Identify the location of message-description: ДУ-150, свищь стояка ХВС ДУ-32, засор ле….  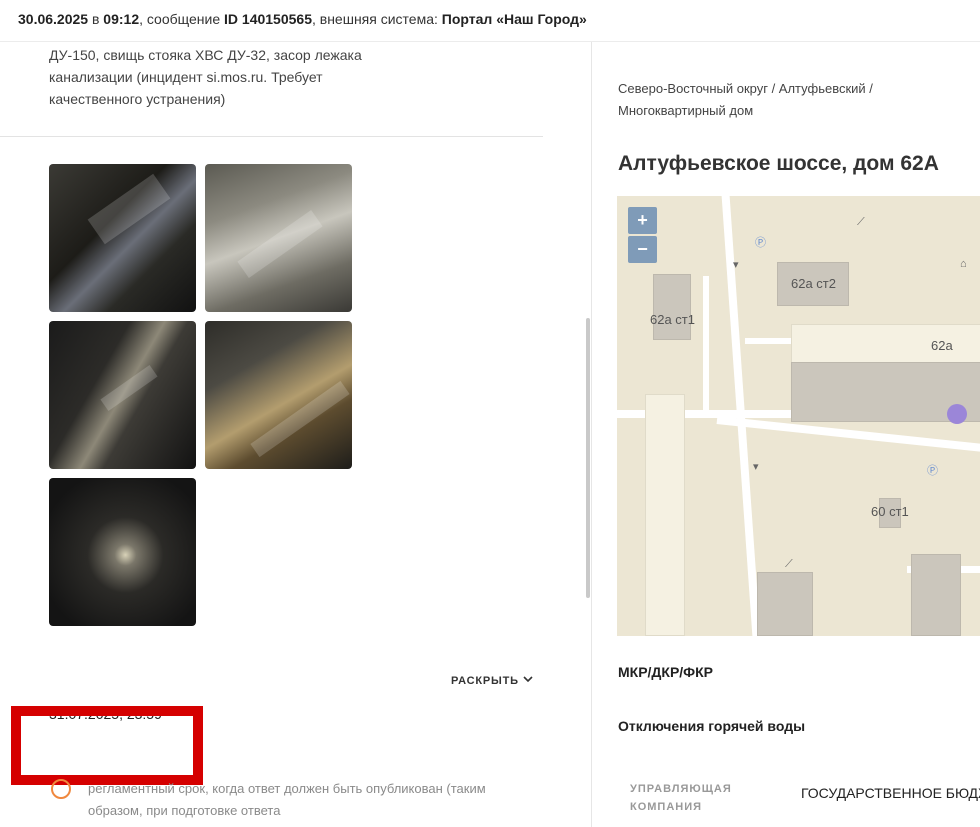
(205, 77).